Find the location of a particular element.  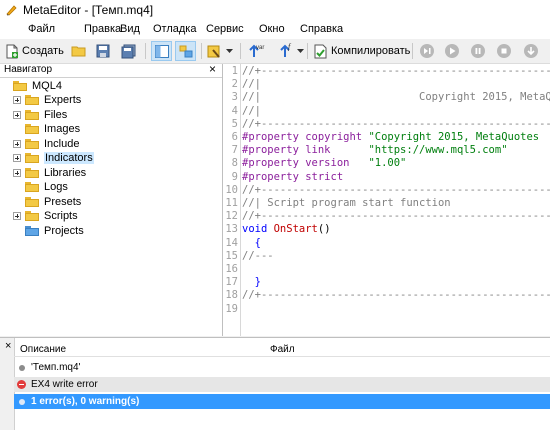

toolbox-close-button: × is located at coordinates (8, 346).